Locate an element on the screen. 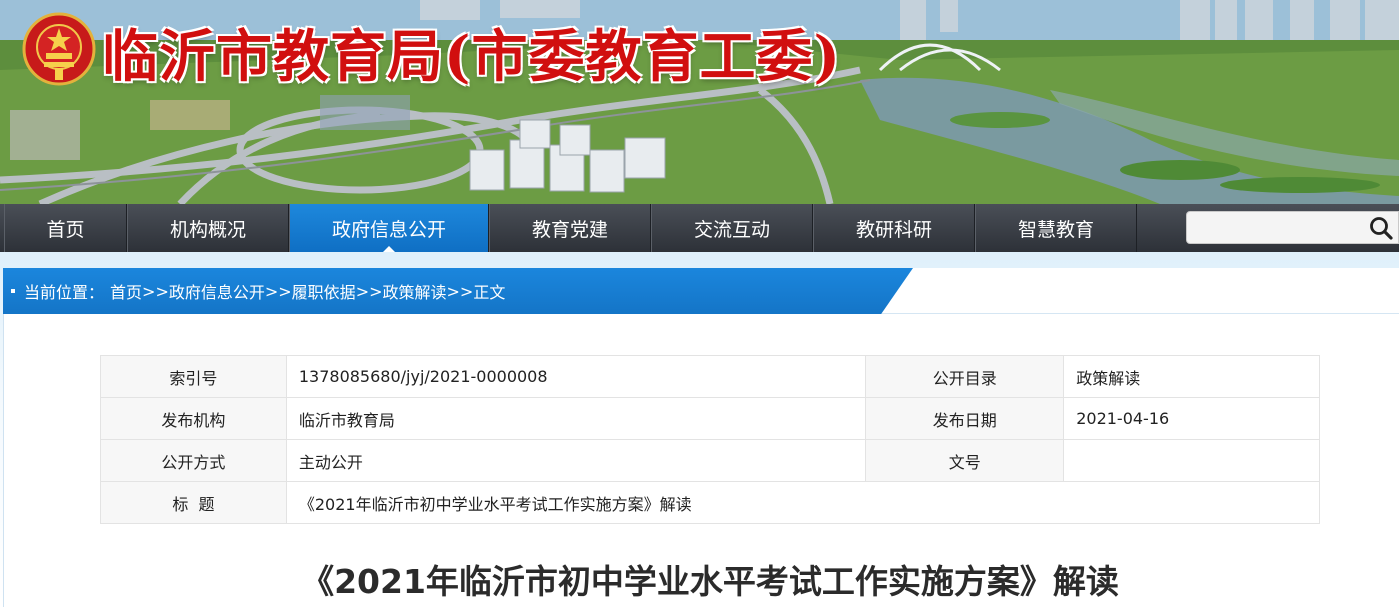  index-number-value: 1378085680/jyj/2021-0000008 is located at coordinates (576, 376).